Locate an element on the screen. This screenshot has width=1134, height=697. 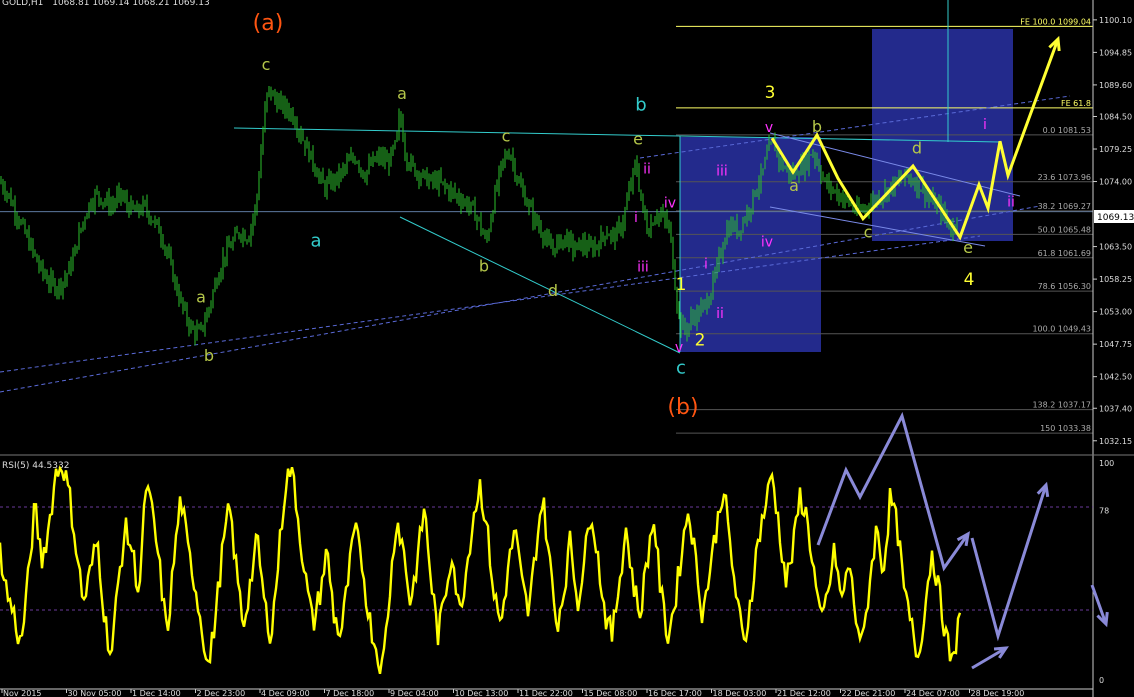
time-tick-label: 9 Dec 04:00 is located at coordinates (414, 693).